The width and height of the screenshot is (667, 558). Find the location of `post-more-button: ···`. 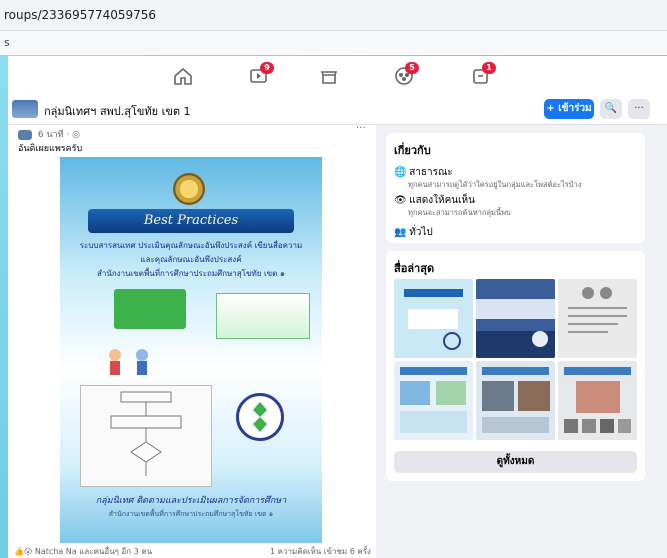

post-more-button: ··· is located at coordinates (361, 128).